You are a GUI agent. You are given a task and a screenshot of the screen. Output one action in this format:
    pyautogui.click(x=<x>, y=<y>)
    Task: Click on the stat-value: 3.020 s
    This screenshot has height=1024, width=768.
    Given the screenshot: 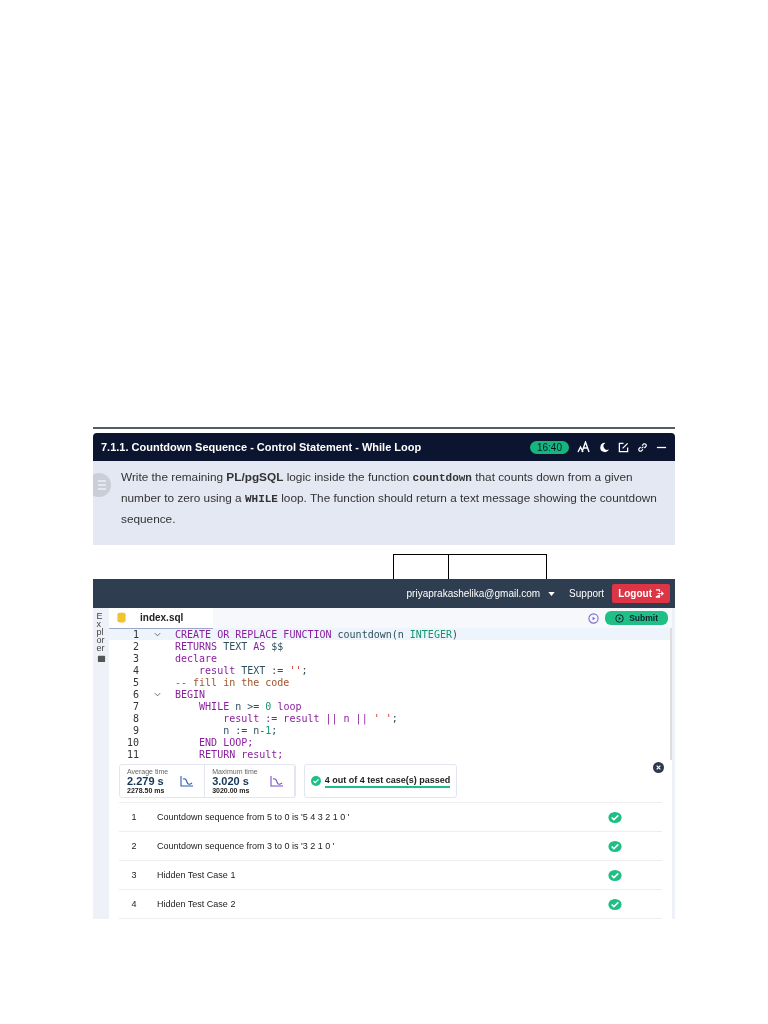 What is the action you would take?
    pyautogui.click(x=231, y=781)
    